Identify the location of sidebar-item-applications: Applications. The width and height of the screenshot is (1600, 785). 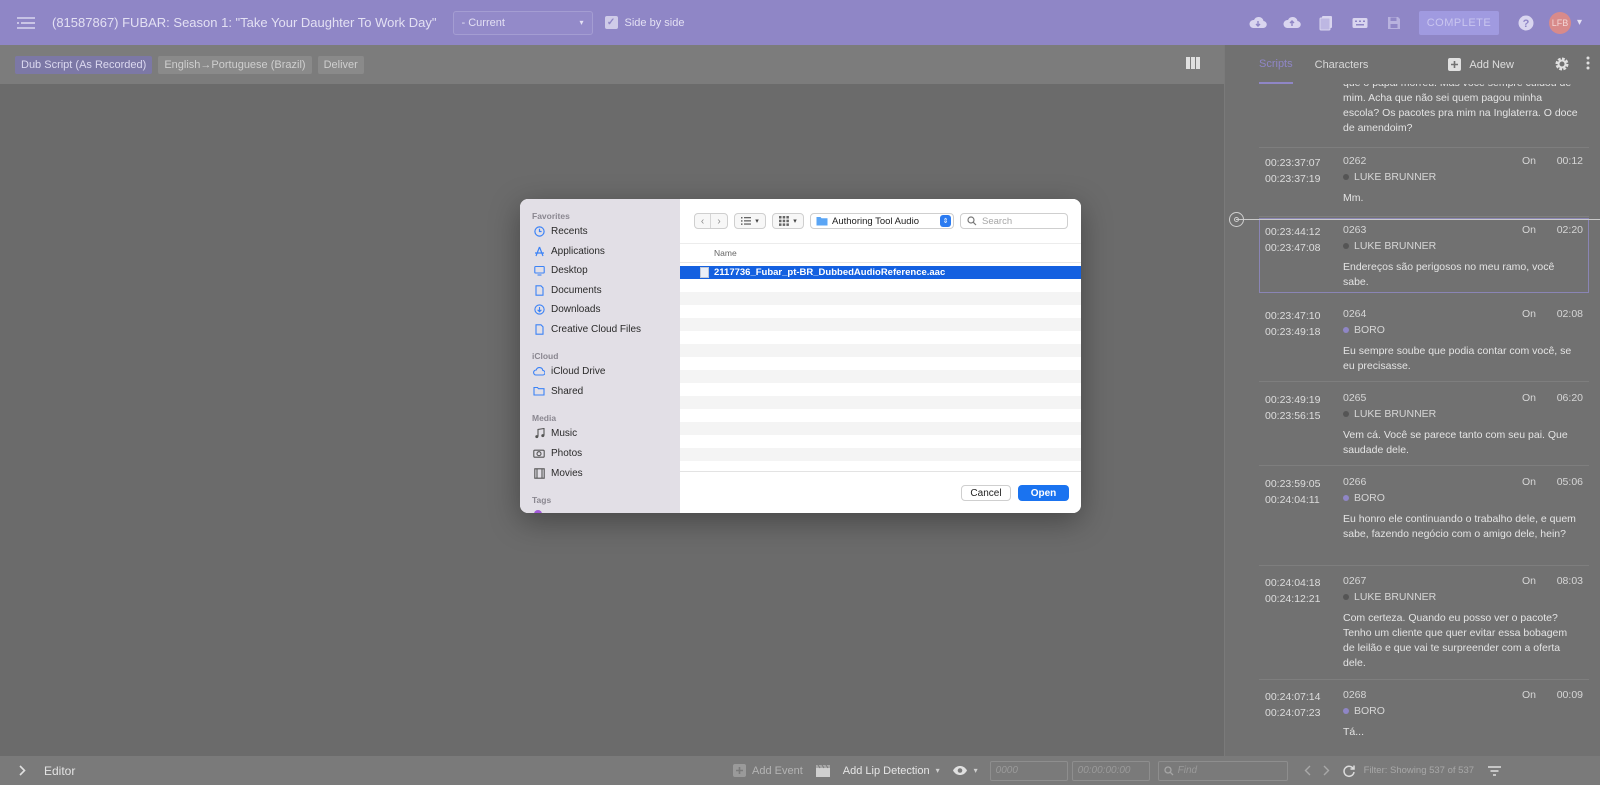
(569, 251).